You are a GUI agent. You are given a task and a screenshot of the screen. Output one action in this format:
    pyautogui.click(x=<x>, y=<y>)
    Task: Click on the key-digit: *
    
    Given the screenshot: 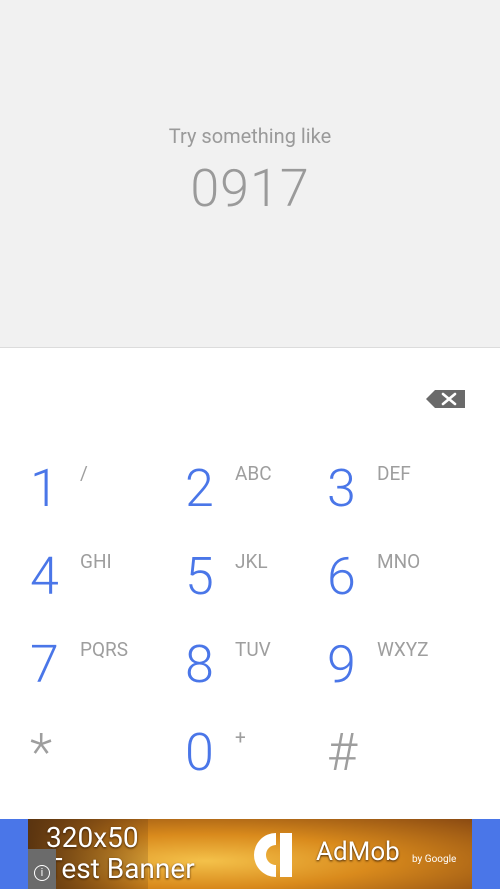 What is the action you would take?
    pyautogui.click(x=41, y=752)
    